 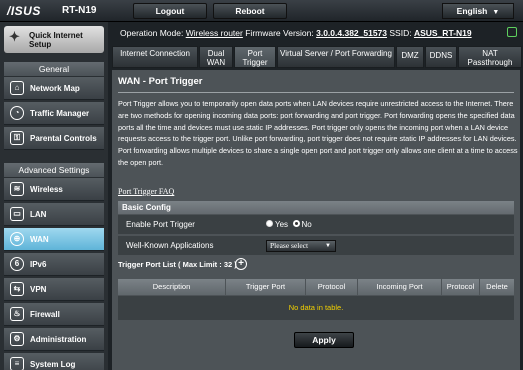 I want to click on sidebar-item-traffic-manager: ◔ Traffic Manager, so click(x=54, y=113).